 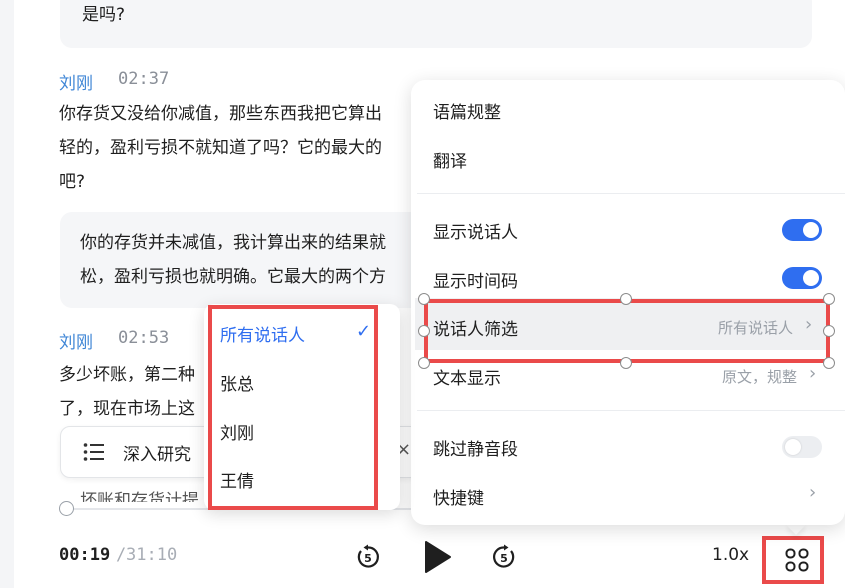 What do you see at coordinates (72, 182) in the screenshot?
I see `transcript-line: 吧?` at bounding box center [72, 182].